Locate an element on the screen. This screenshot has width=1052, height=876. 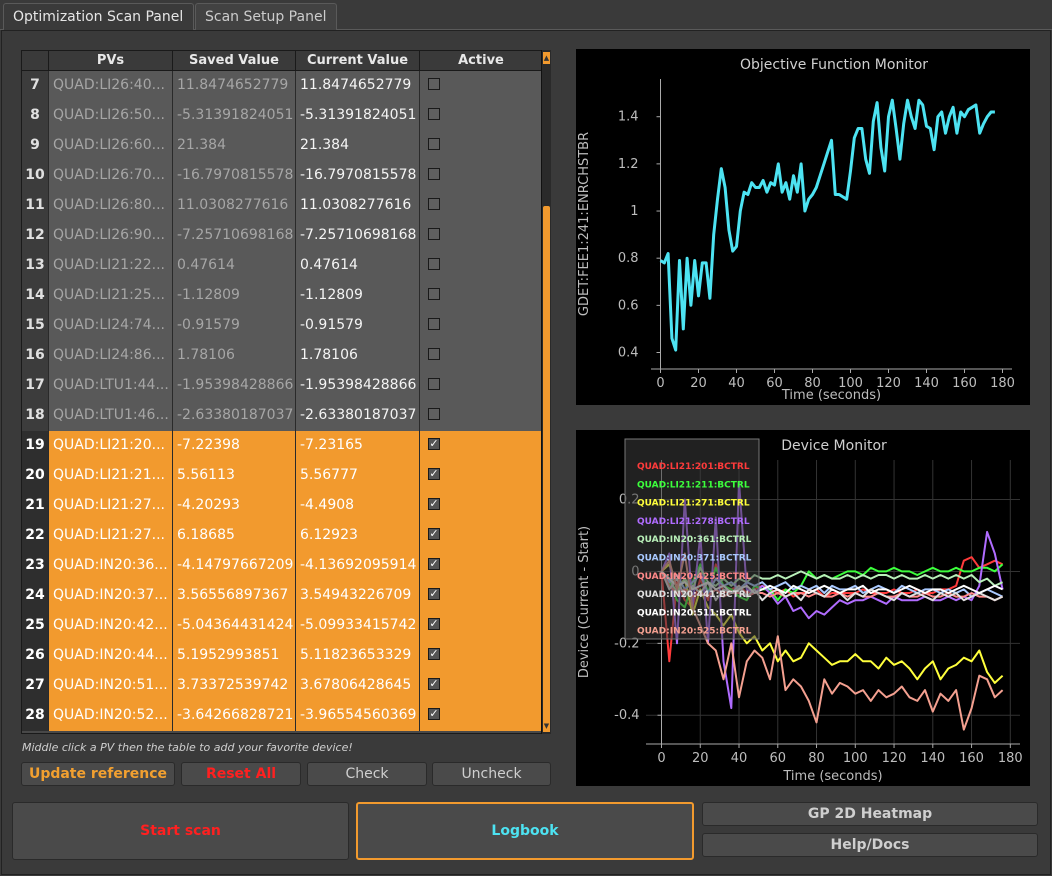
update-reference-button: Update reference is located at coordinates (98, 774).